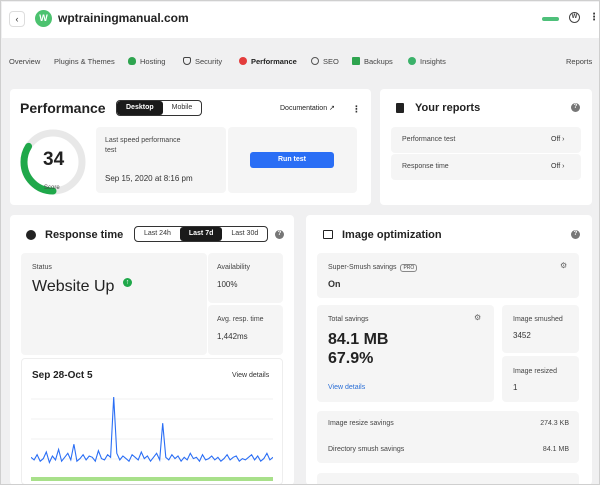 The height and width of the screenshot is (485, 600). Describe the element at coordinates (63, 108) in the screenshot. I see `performance-title: Performance` at that location.